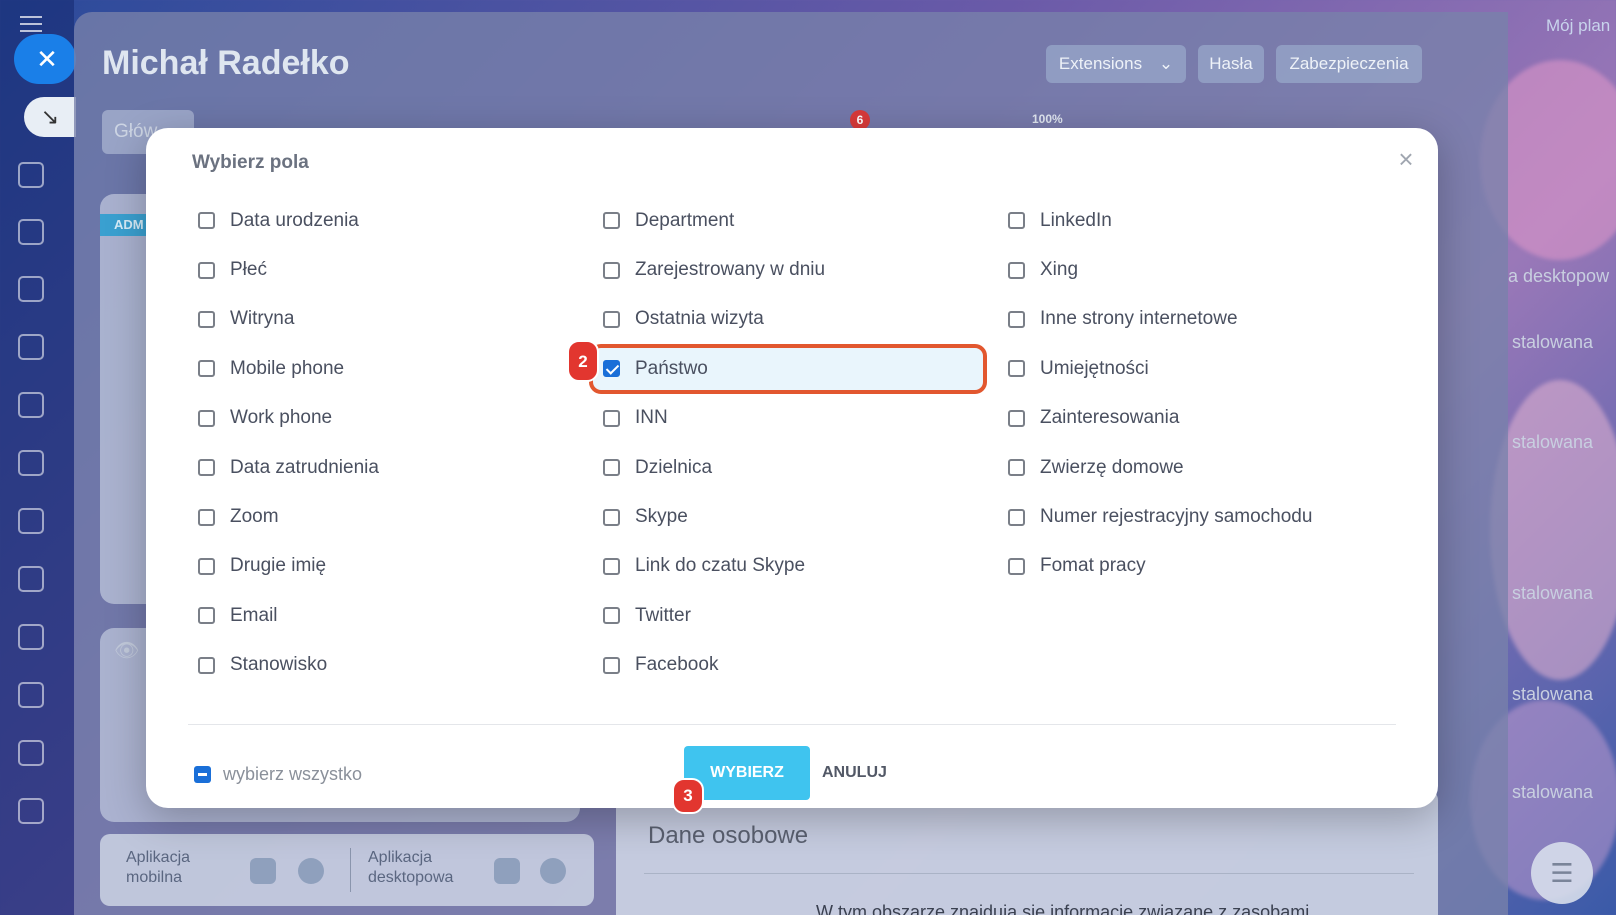  What do you see at coordinates (792, 418) in the screenshot?
I see `field-option: INN` at bounding box center [792, 418].